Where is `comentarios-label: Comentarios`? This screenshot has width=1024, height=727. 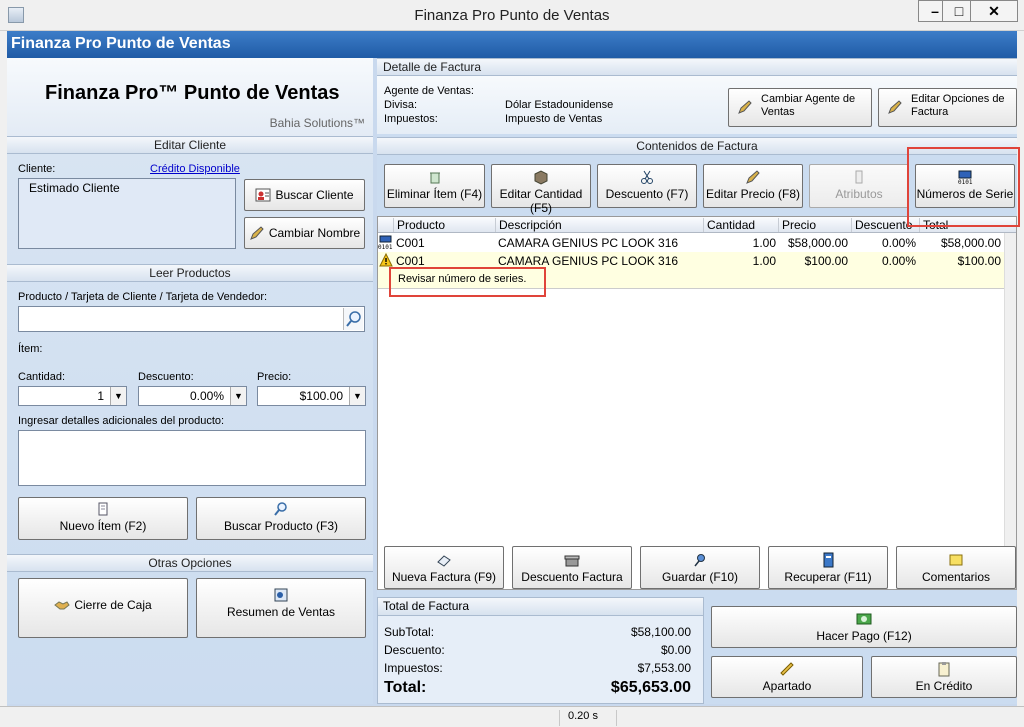 comentarios-label: Comentarios is located at coordinates (956, 577).